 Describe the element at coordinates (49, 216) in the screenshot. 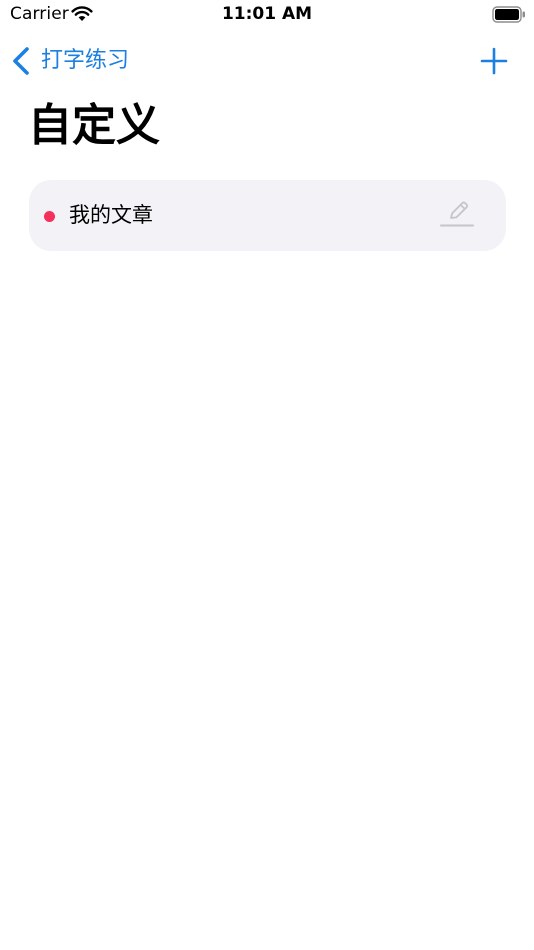

I see `status-dot` at that location.